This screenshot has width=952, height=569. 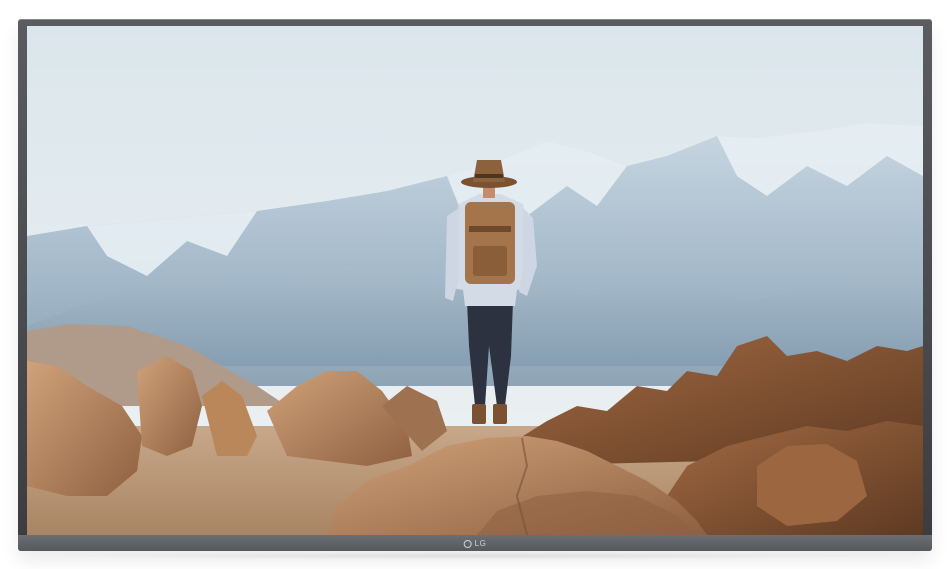 I want to click on hiker-hat-band, so click(x=489, y=176).